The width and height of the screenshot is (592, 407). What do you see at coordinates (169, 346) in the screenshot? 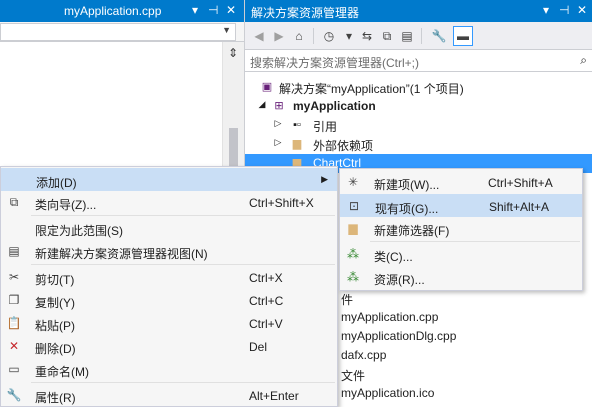
I see `menu-item-delete: ✕ 删除(D) Del` at bounding box center [169, 346].